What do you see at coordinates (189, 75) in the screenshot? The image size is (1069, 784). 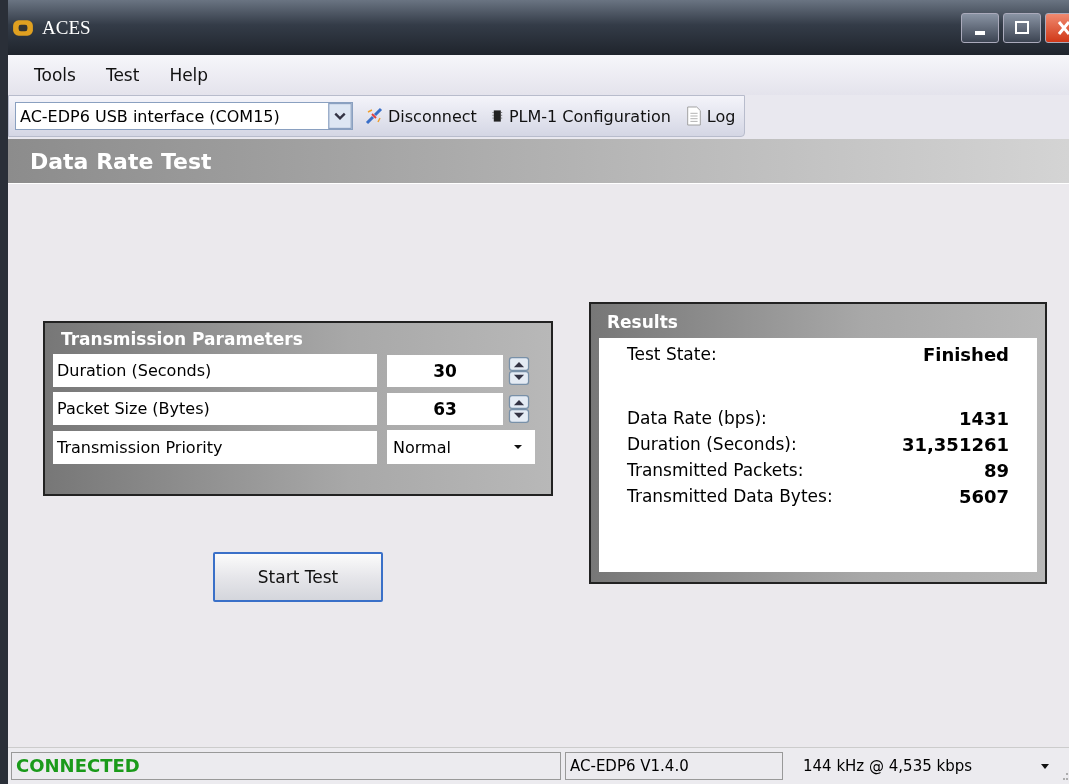 I see `menu-item: Help` at bounding box center [189, 75].